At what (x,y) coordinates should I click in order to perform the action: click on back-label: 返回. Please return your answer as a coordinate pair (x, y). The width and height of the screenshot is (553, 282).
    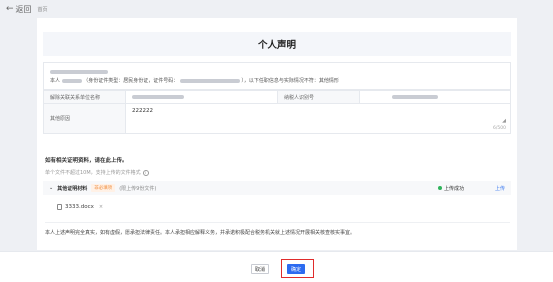
    Looking at the image, I should click on (23, 9).